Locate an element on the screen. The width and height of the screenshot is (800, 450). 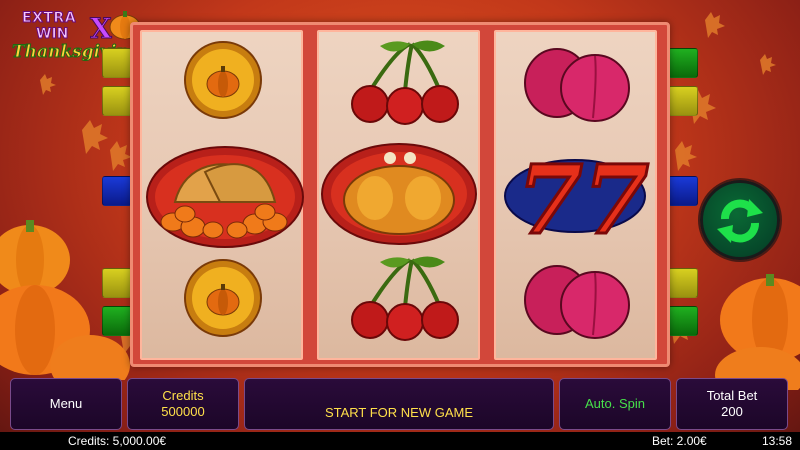
menu-button: Menu is located at coordinates (66, 404).